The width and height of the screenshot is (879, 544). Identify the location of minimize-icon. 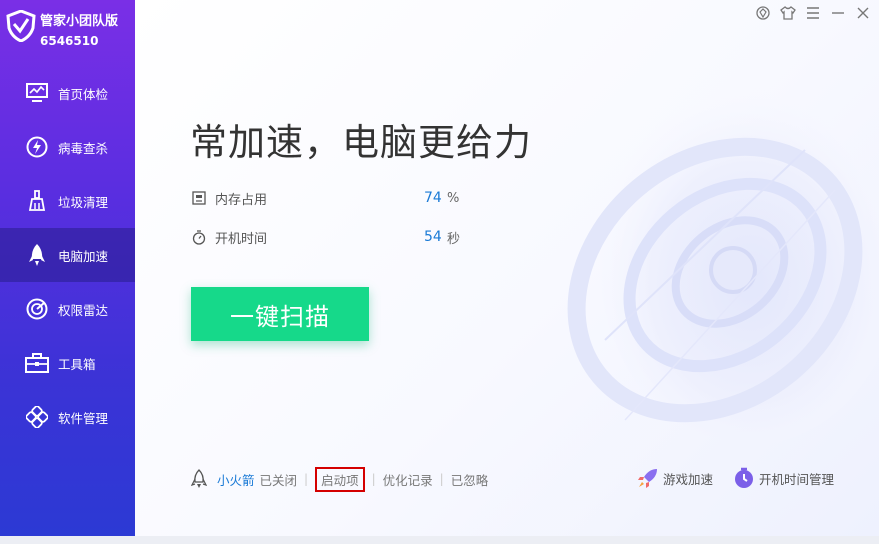
(837, 13).